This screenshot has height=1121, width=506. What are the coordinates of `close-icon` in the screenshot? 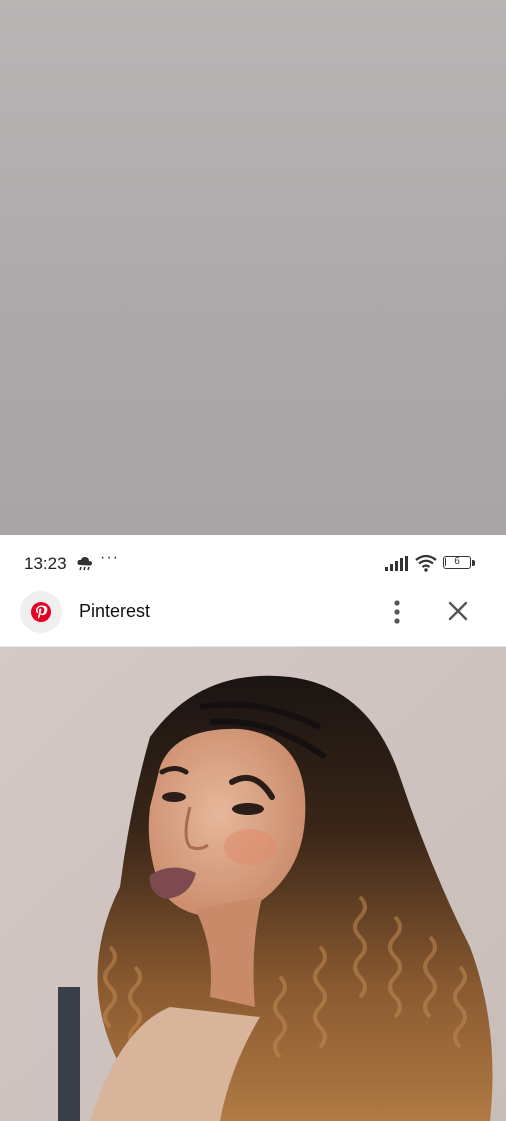 It's located at (458, 611).